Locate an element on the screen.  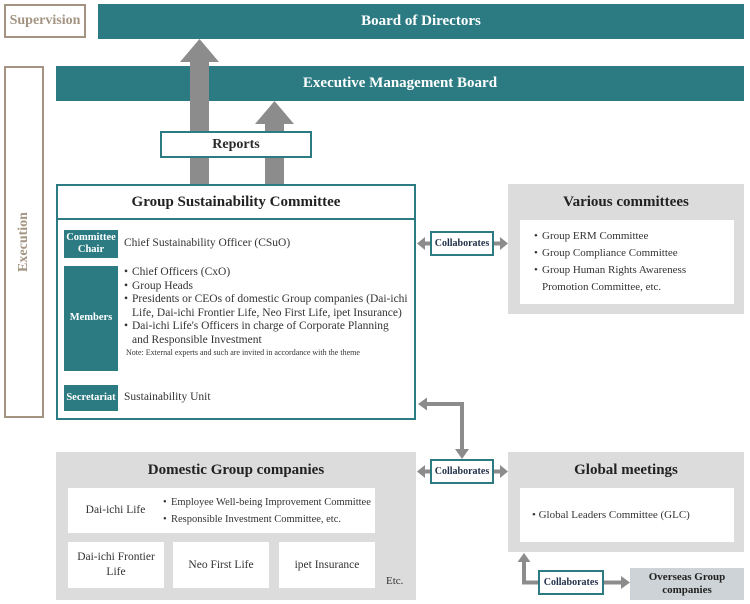
dai-ichi-life-name: Dai-ichi Life is located at coordinates (115, 510).